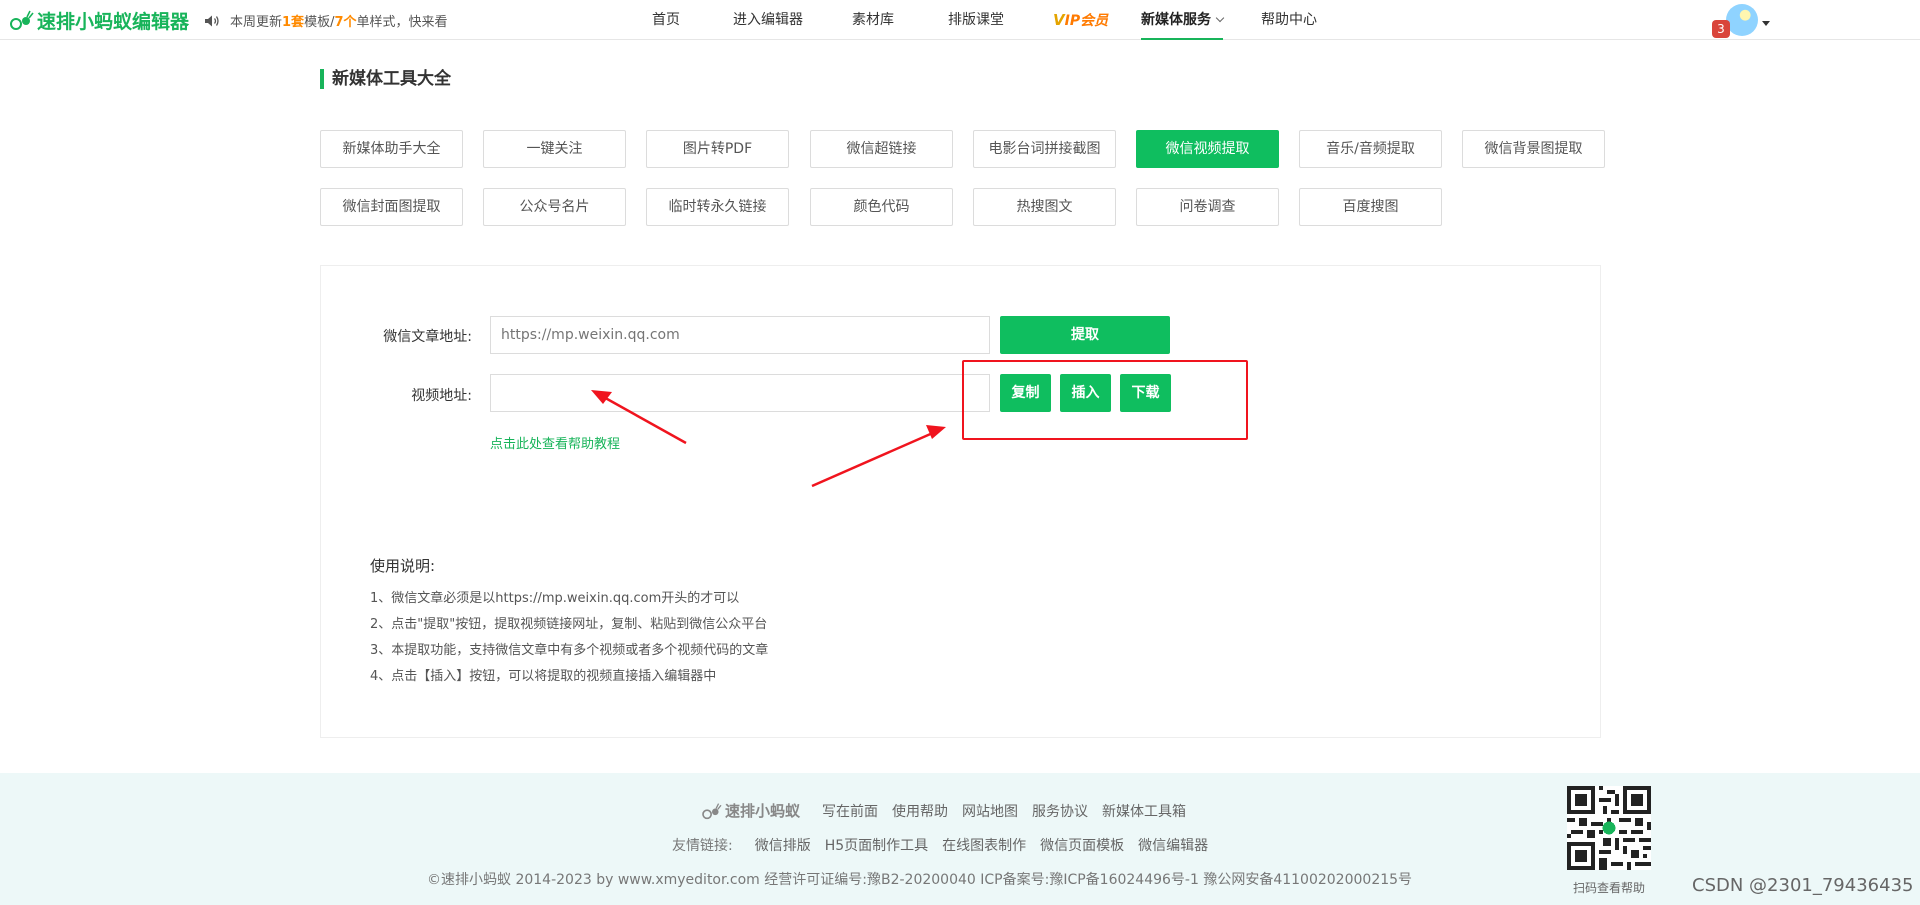 The image size is (1920, 905). I want to click on notice-prefix: 本周更新, so click(256, 22).